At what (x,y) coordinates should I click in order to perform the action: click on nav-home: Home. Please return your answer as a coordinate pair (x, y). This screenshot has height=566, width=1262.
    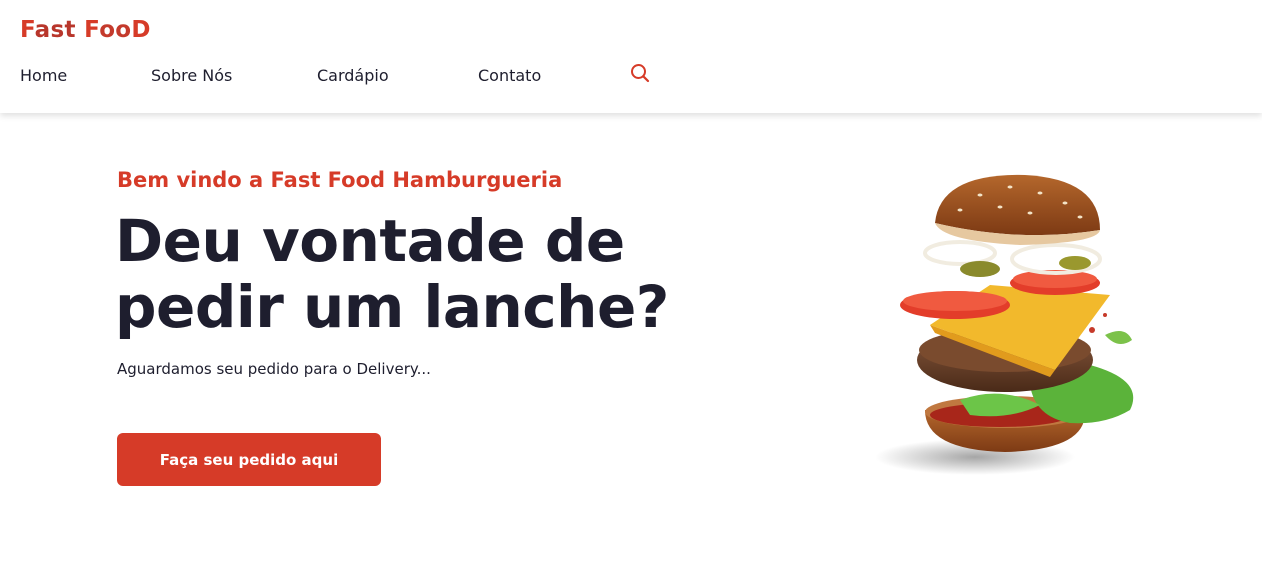
    Looking at the image, I should click on (43, 75).